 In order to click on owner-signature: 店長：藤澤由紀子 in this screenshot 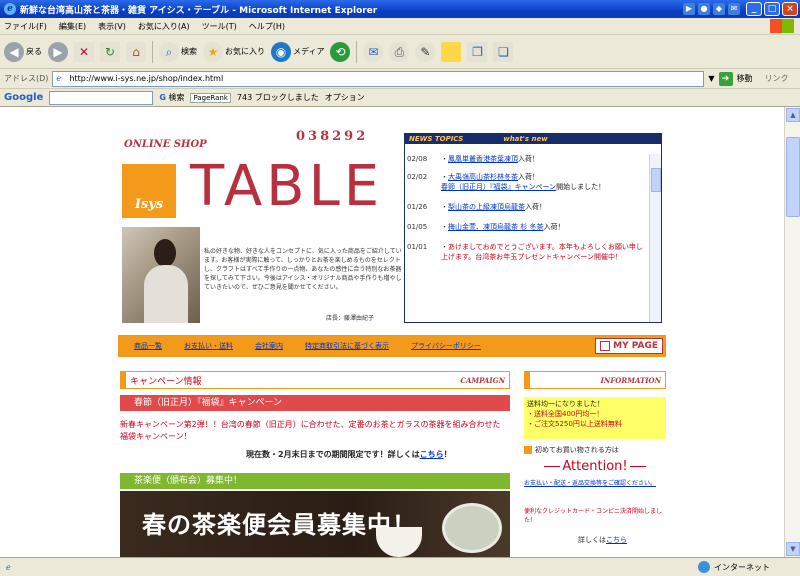, I will do `click(350, 318)`.